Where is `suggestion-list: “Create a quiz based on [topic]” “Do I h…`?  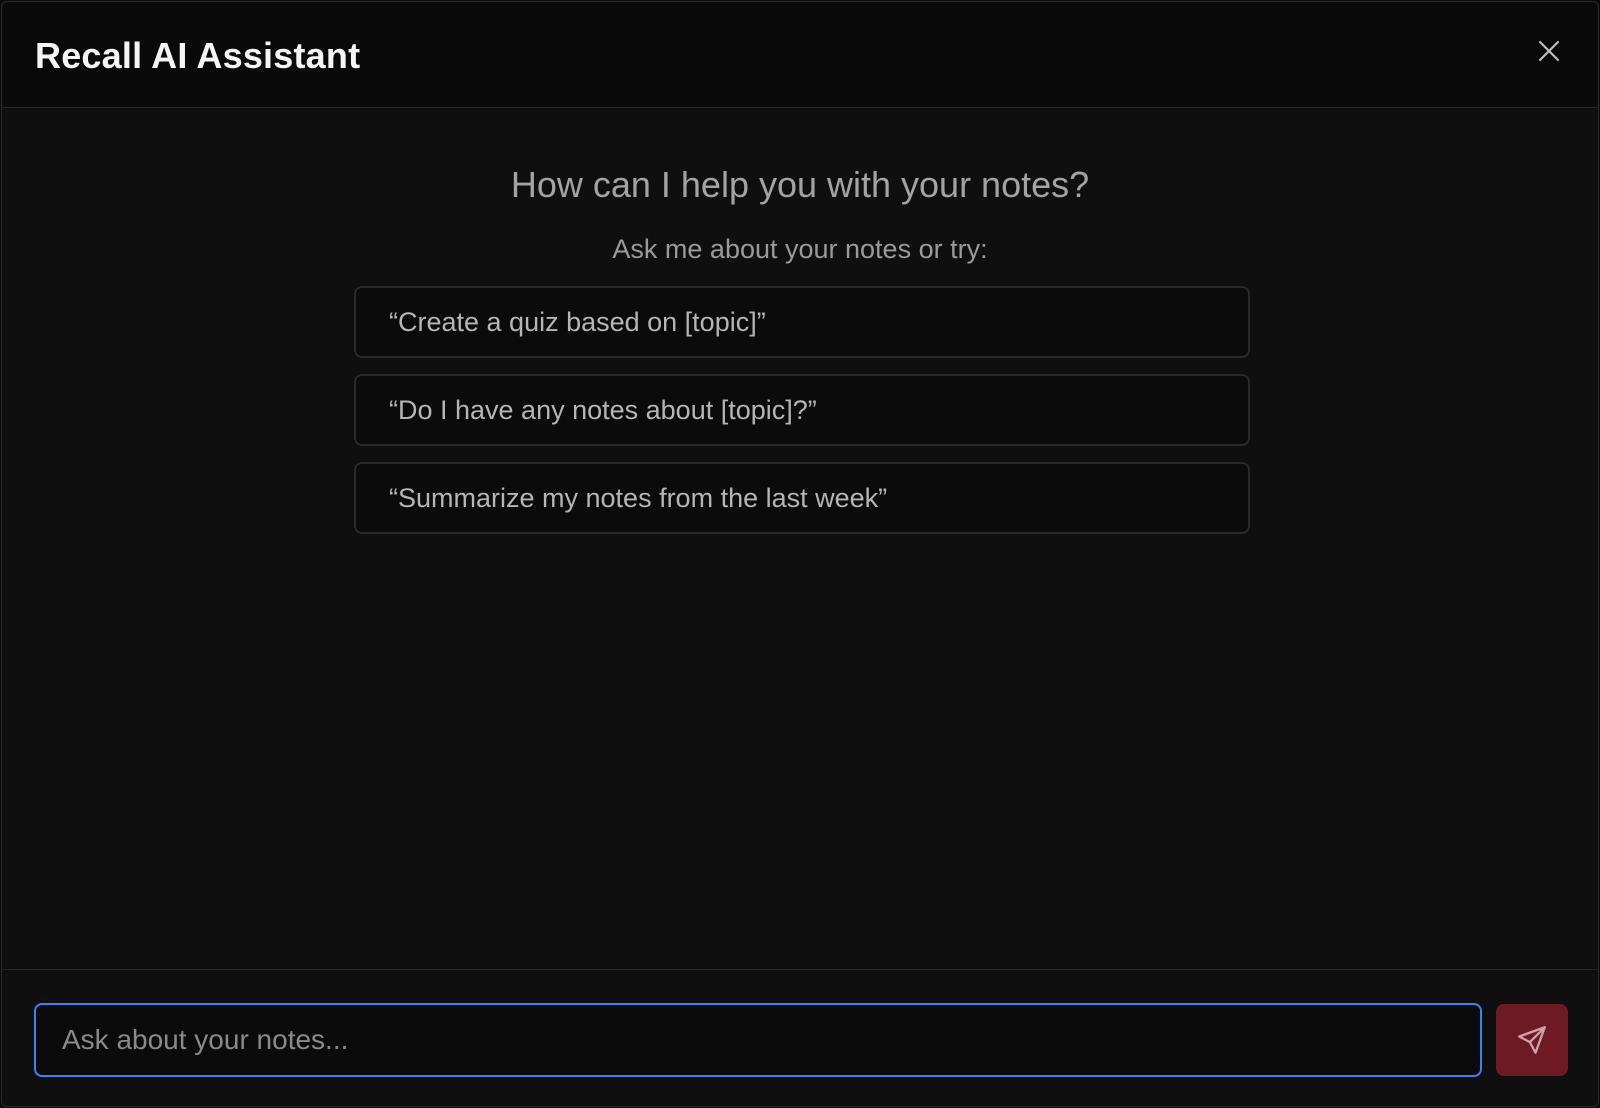
suggestion-list: “Create a quiz based on [topic]” “Do I h… is located at coordinates (802, 418).